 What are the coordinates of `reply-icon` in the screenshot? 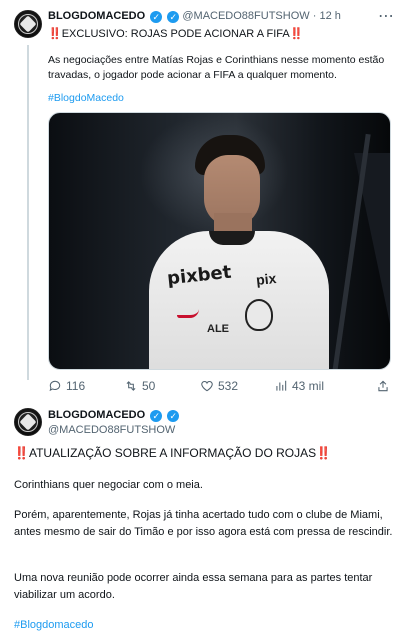 It's located at (55, 386).